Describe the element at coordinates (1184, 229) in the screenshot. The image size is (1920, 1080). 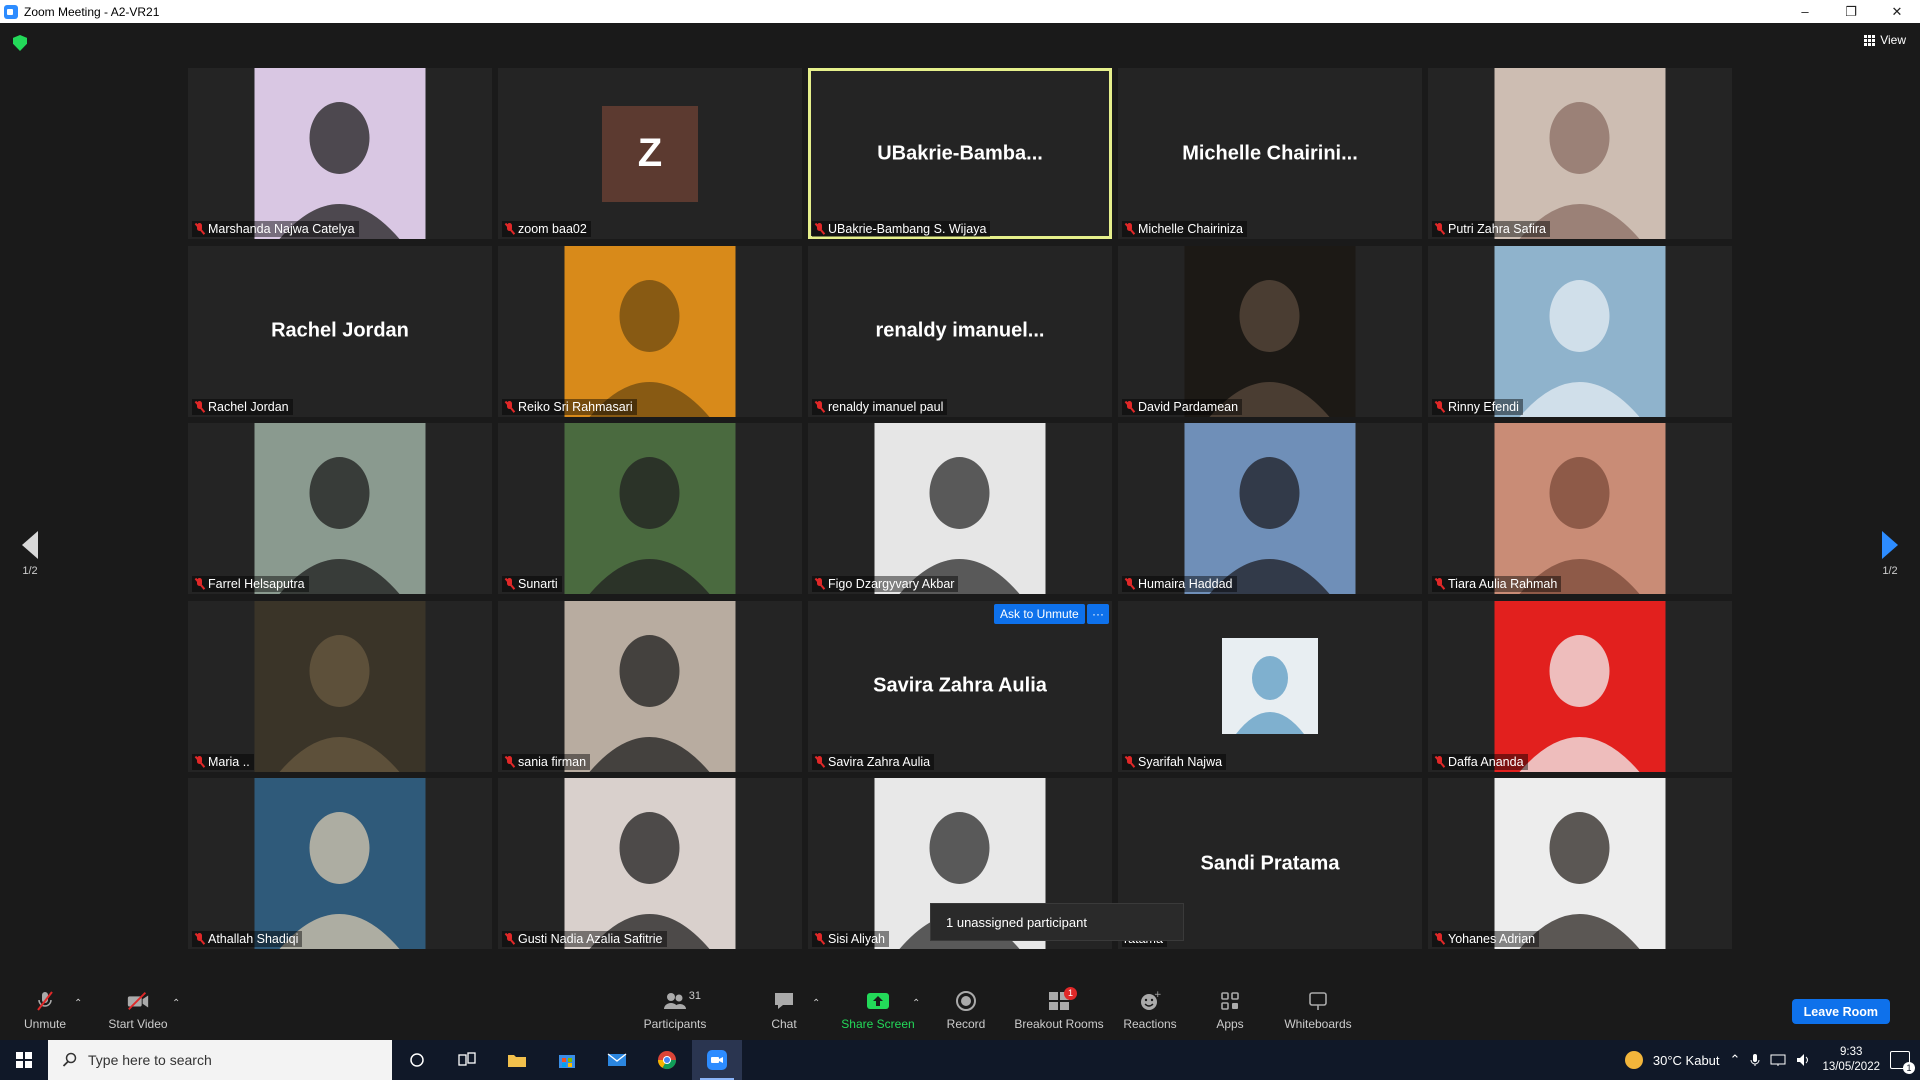
I see `participant-nameplate: Michelle Chairiniza` at that location.